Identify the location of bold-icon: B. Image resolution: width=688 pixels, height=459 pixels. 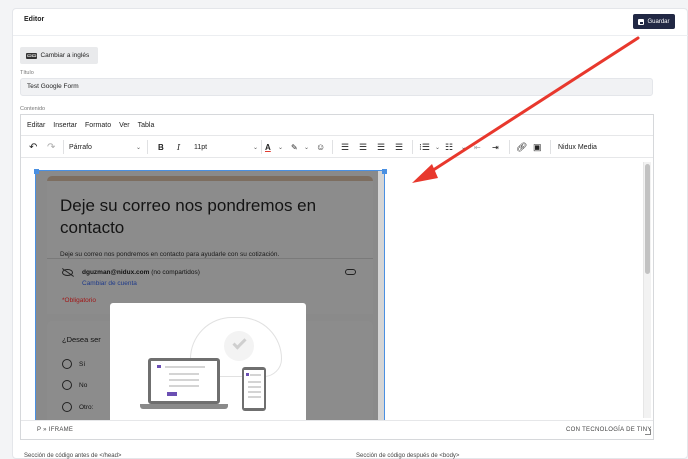
(161, 147).